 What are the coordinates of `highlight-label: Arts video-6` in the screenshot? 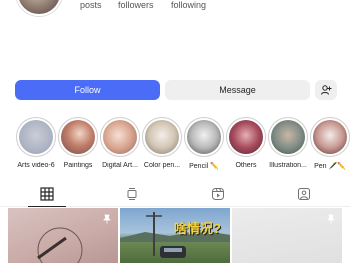 It's located at (36, 165).